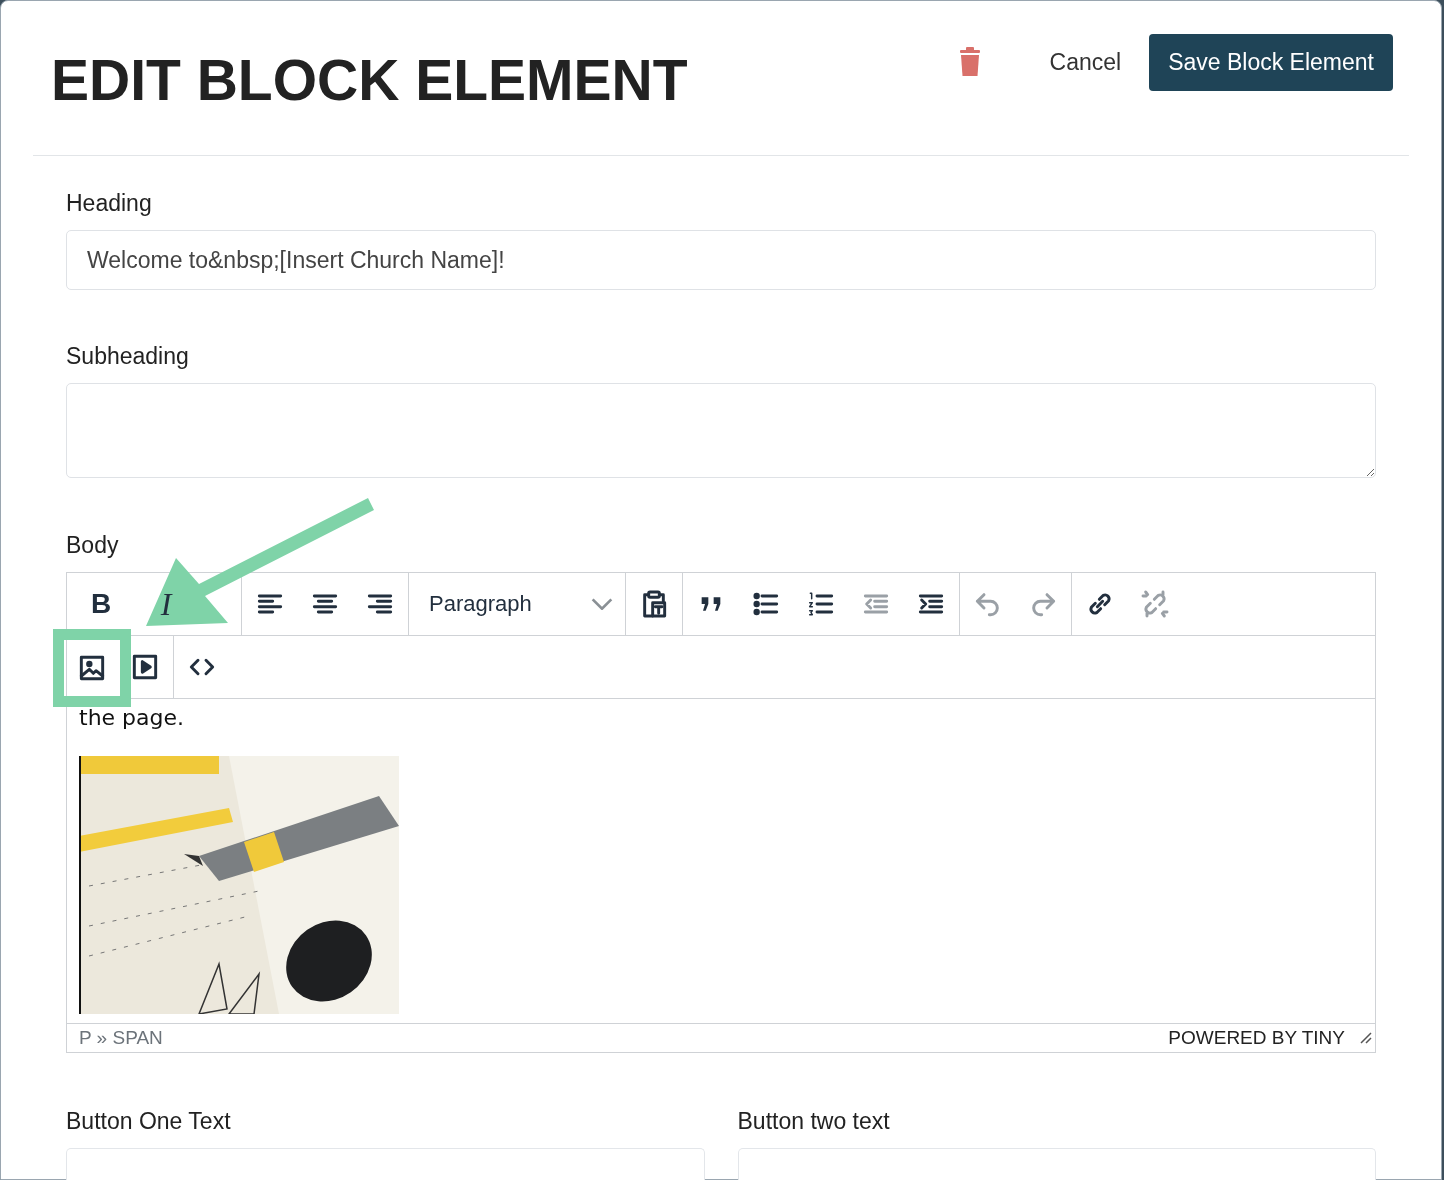  Describe the element at coordinates (166, 604) in the screenshot. I see `italic-button: I` at that location.